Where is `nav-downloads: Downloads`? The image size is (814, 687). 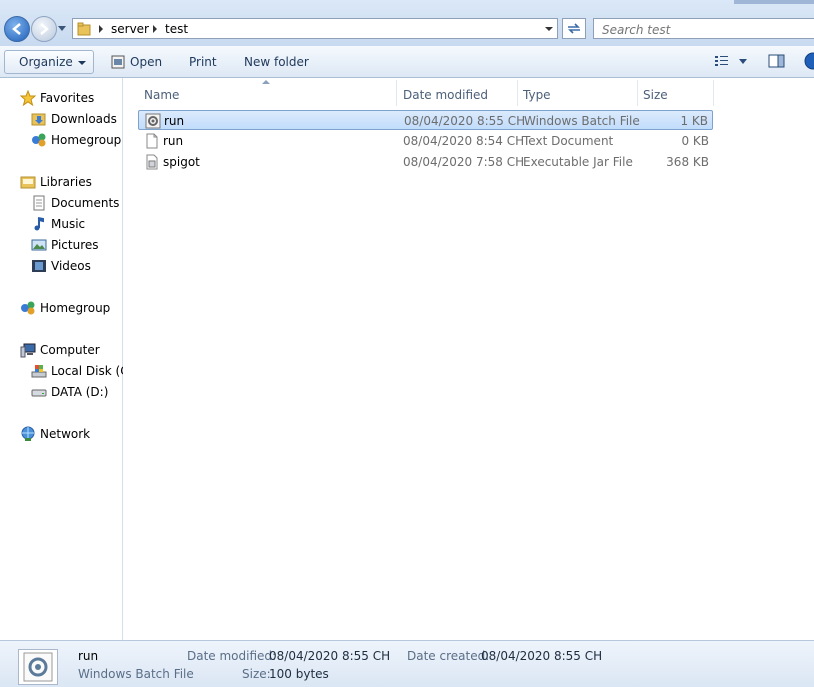
nav-downloads: Downloads is located at coordinates (77, 119).